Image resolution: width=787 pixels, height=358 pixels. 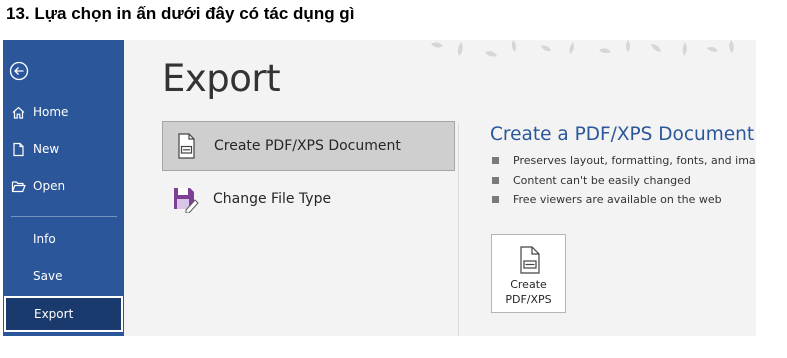 I want to click on detail-bullet: Content can't be easily changed, so click(x=623, y=181).